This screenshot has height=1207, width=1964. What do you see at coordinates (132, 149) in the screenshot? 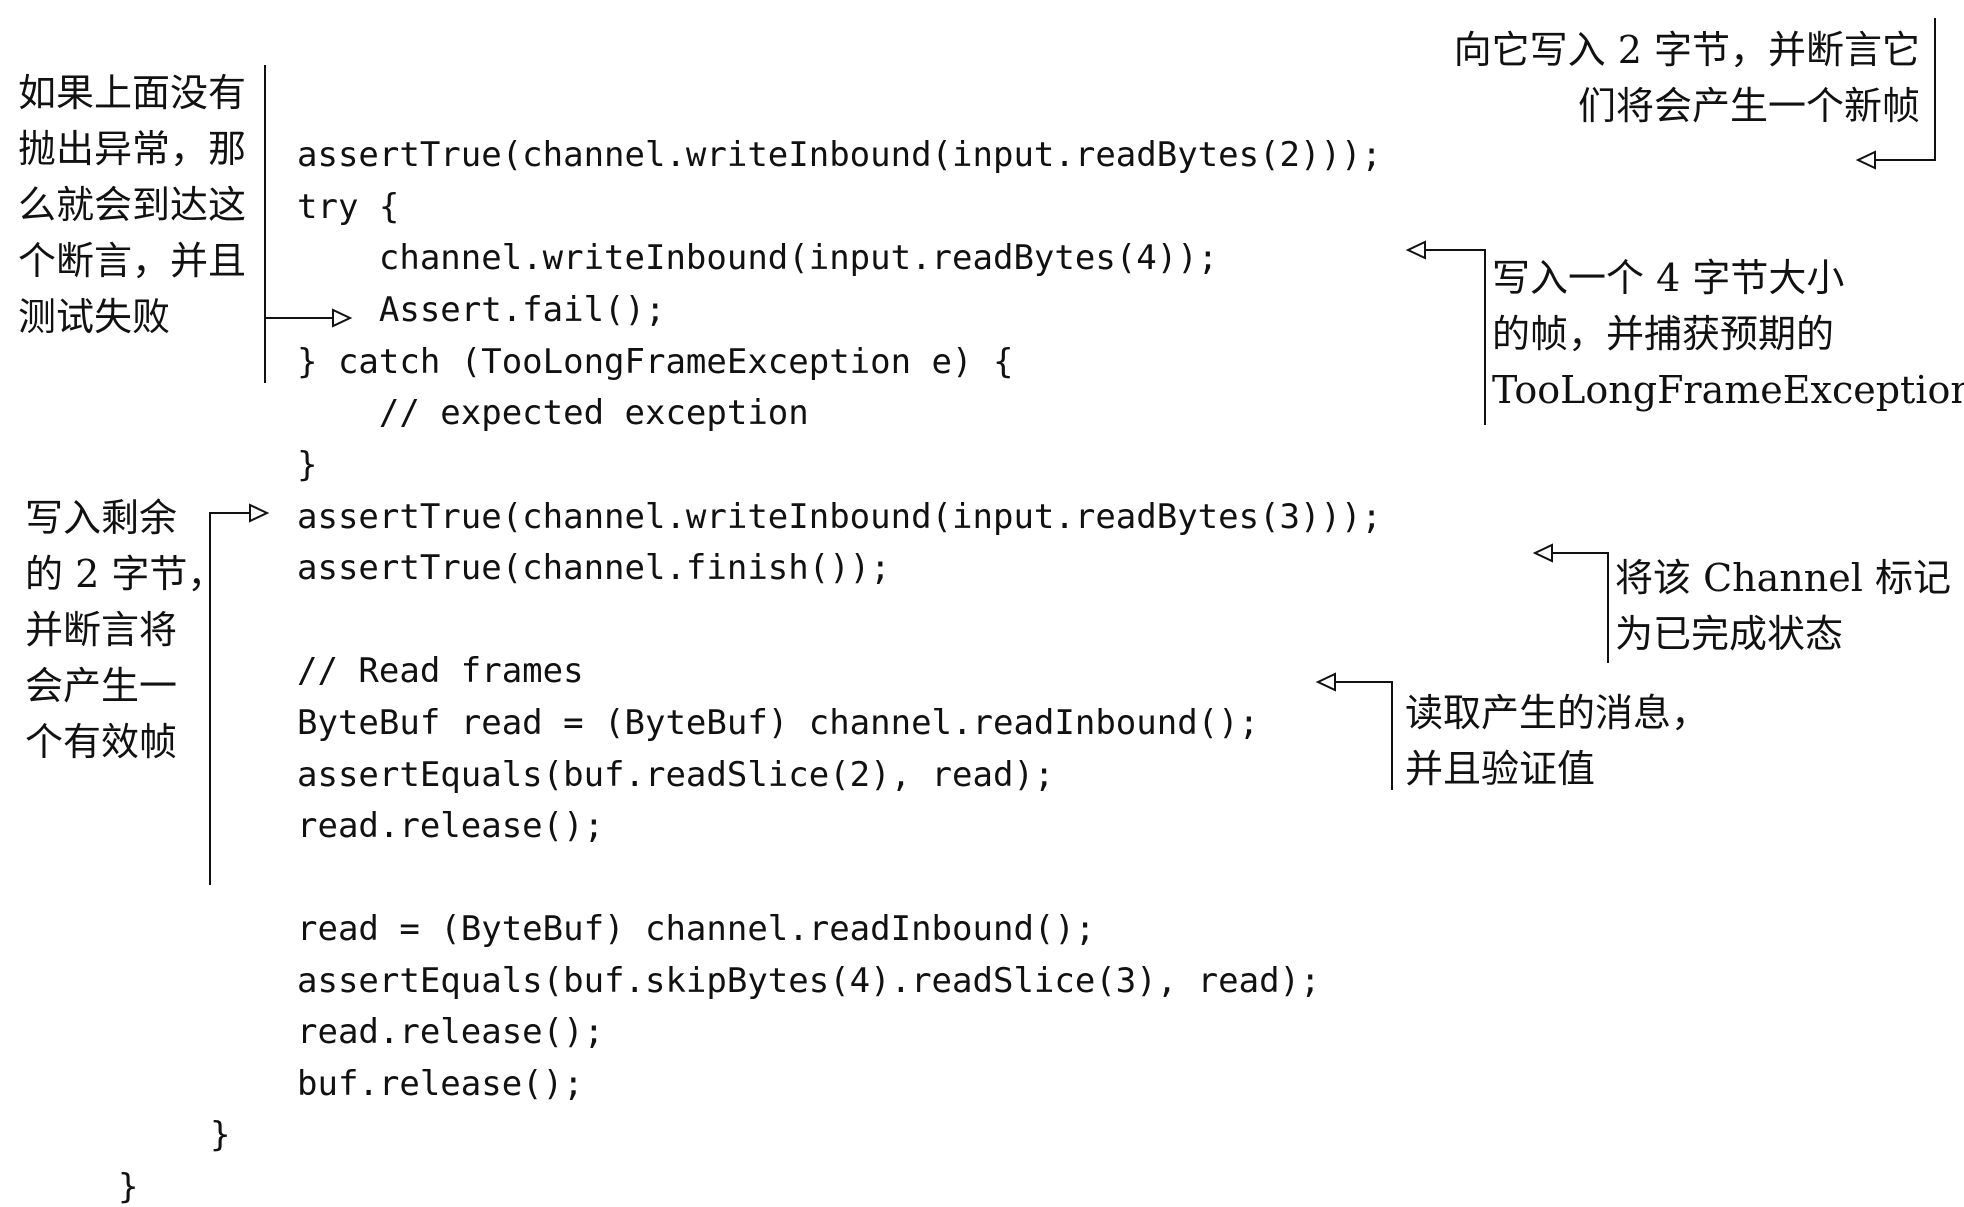
I see `annotation-line: 抛出异常，那` at bounding box center [132, 149].